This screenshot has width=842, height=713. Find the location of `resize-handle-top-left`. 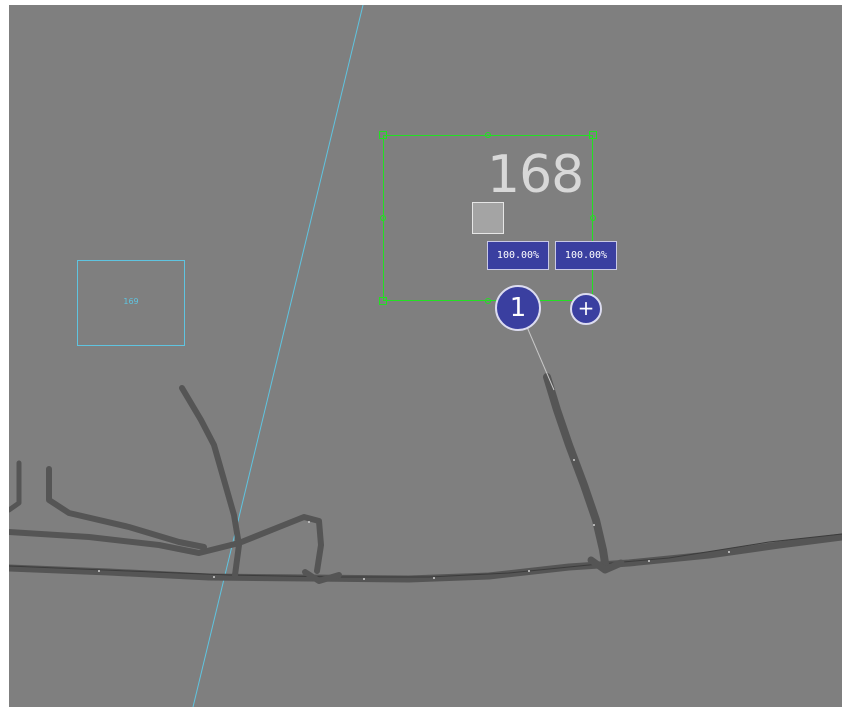

resize-handle-top-left is located at coordinates (383, 135).